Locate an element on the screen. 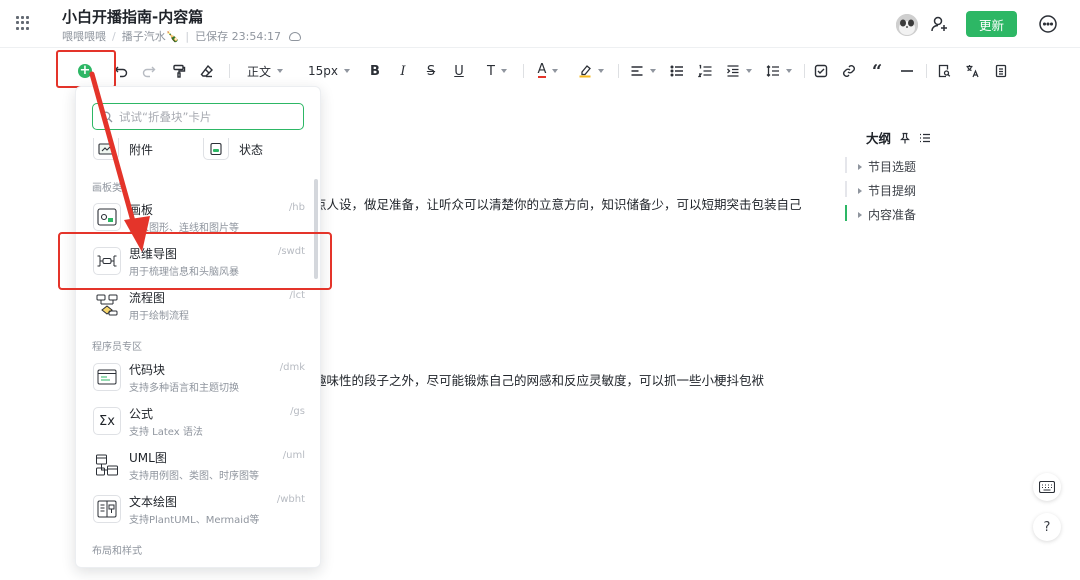 This screenshot has width=1080, height=580. block-item-code: 代码块 支持多种语言和主题切换 /dmk is located at coordinates (198, 380).